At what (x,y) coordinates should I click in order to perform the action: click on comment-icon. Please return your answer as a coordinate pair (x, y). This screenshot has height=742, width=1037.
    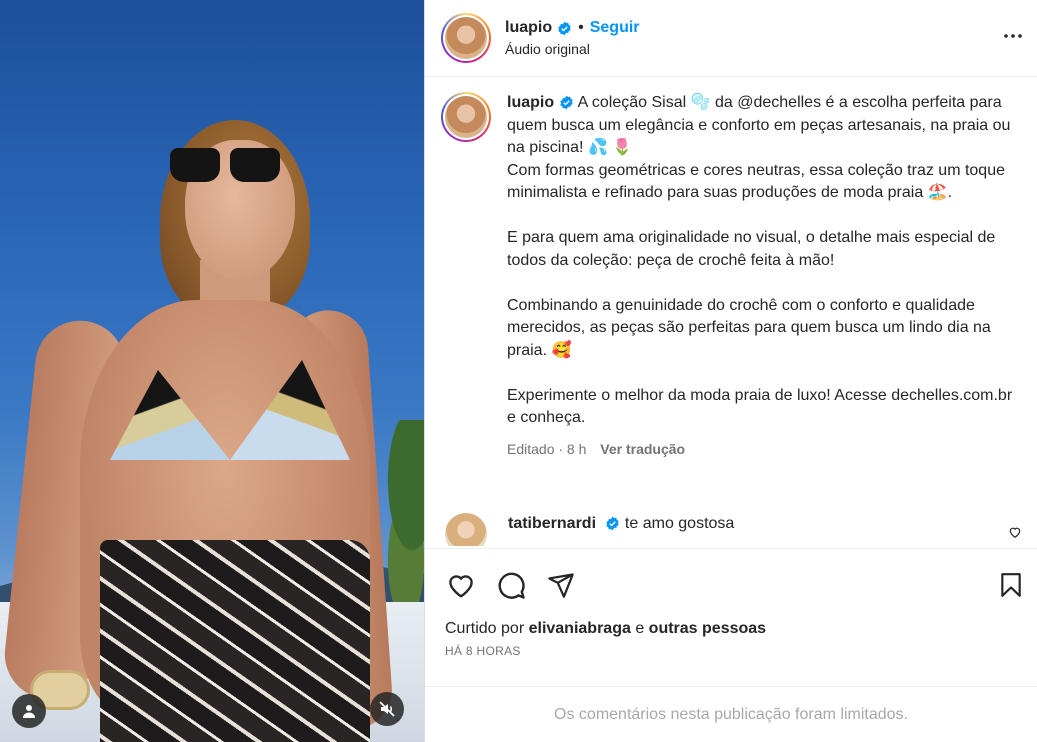
    Looking at the image, I should click on (511, 585).